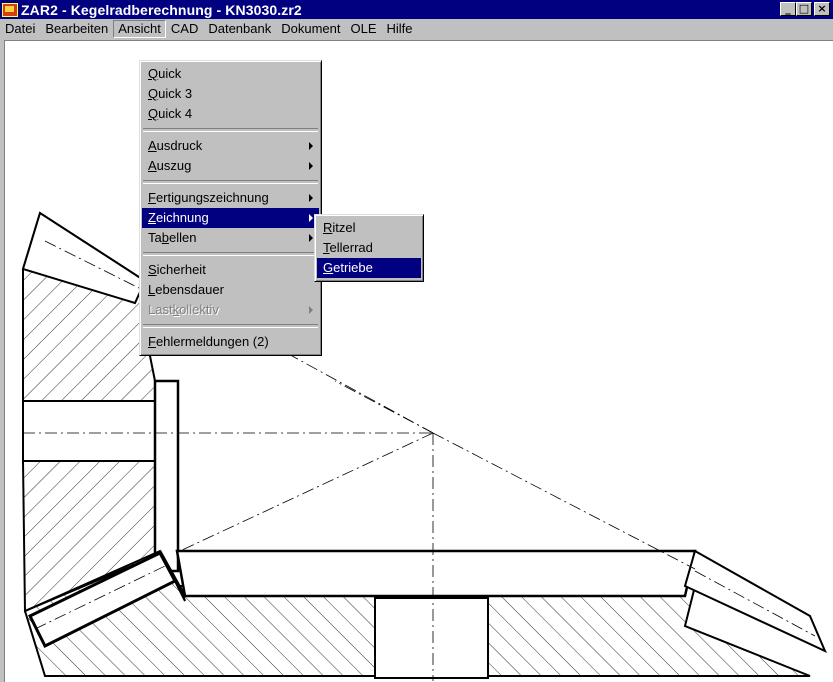  Describe the element at coordinates (230, 94) in the screenshot. I see `menu-item-quick-3: Quick 3` at that location.